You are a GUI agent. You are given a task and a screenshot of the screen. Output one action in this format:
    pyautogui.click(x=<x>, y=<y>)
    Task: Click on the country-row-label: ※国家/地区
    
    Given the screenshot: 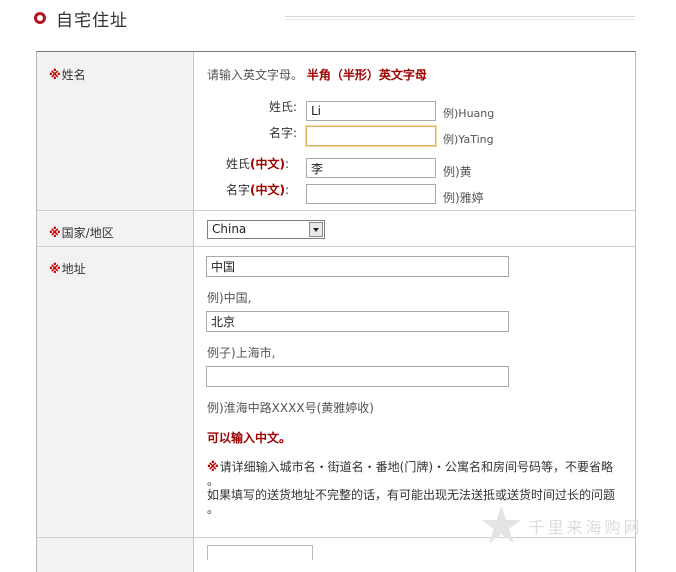 What is the action you would take?
    pyautogui.click(x=81, y=232)
    